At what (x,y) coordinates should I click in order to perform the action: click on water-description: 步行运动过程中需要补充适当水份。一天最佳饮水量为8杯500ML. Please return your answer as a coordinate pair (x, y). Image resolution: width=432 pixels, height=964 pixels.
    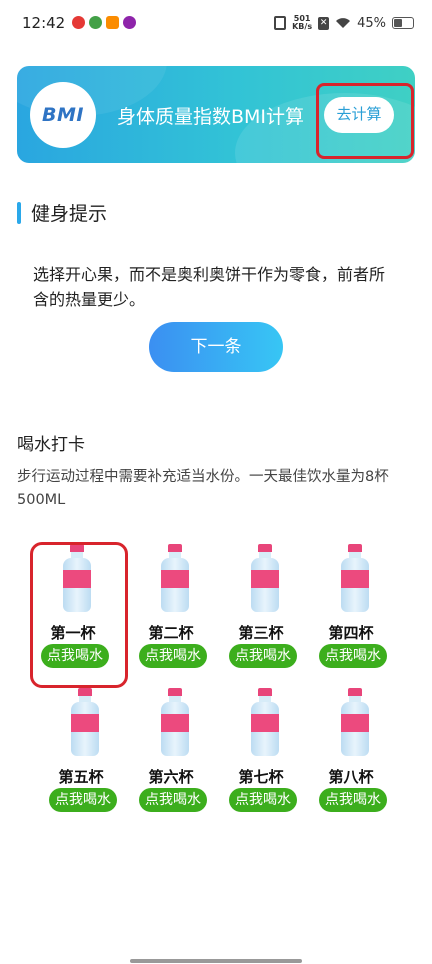
    Looking at the image, I should click on (203, 488).